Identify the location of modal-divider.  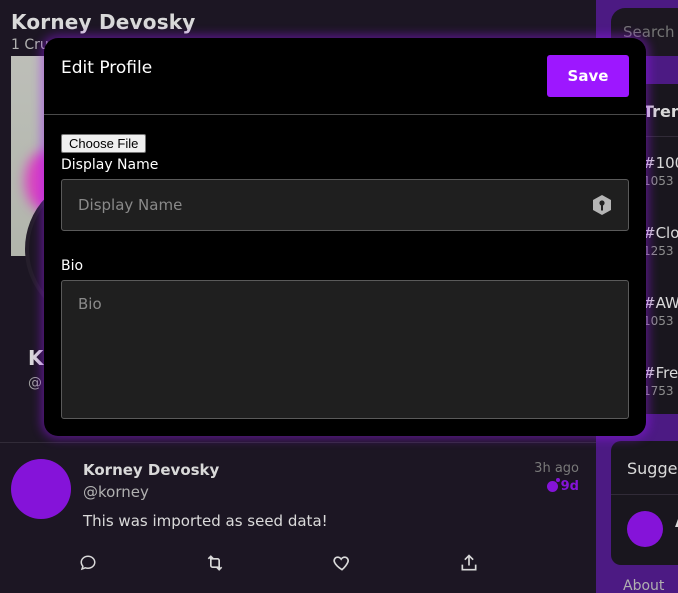
(345, 114).